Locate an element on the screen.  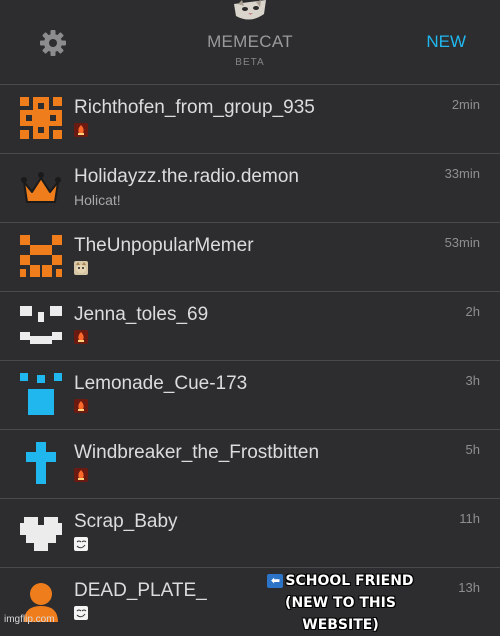
list-item: Scrap_Baby 11h is located at coordinates (250, 533).